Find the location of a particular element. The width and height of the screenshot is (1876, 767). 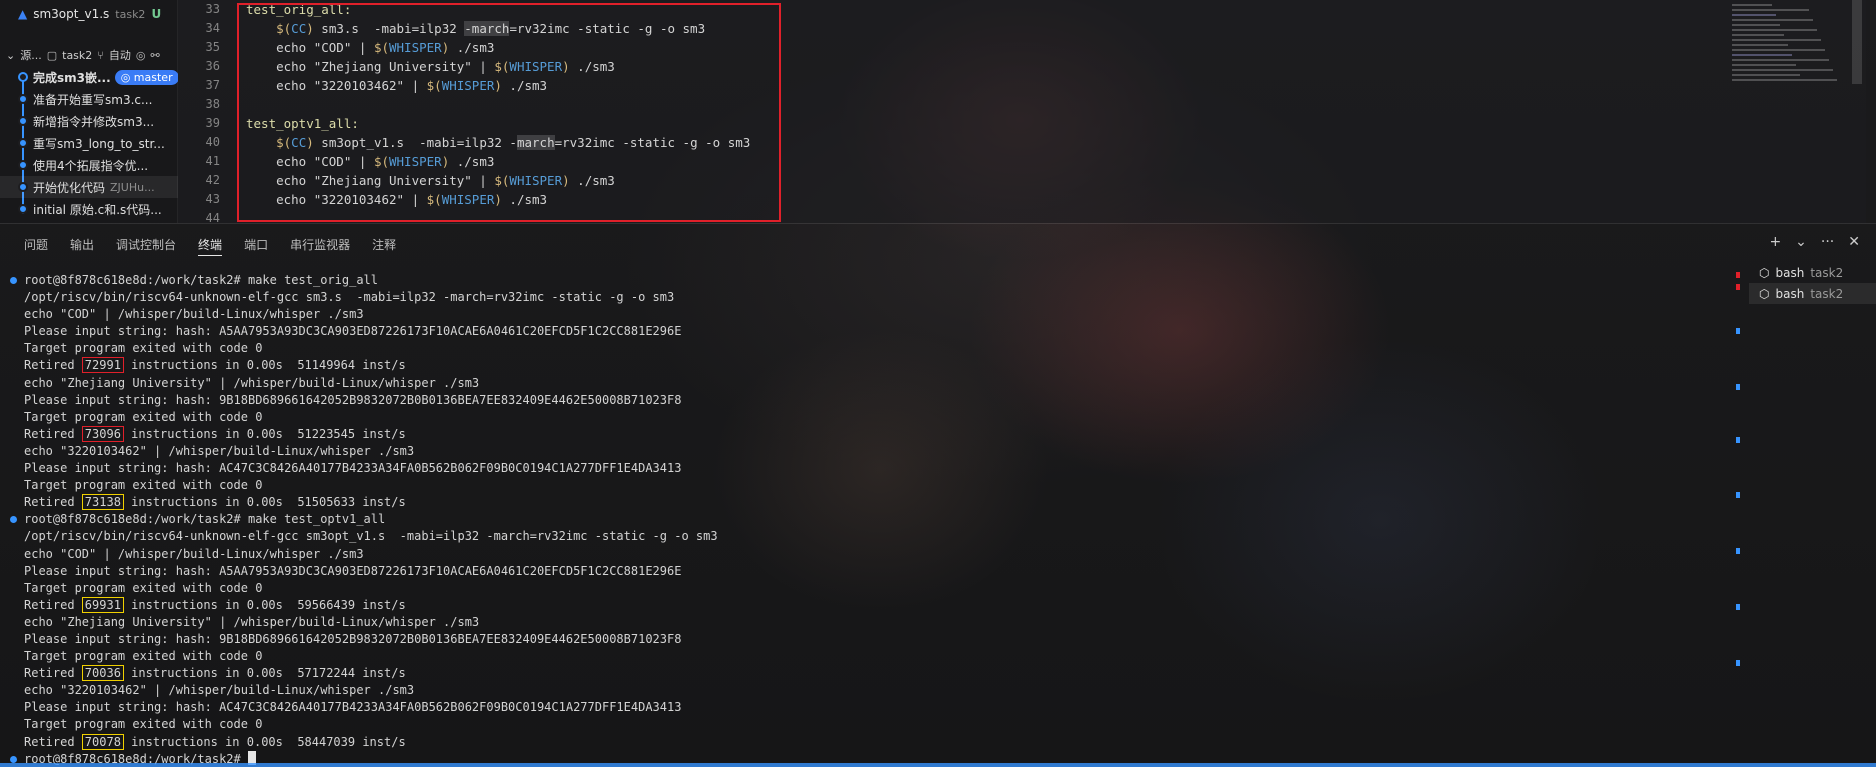

instruction-count: 73096 is located at coordinates (102, 433).